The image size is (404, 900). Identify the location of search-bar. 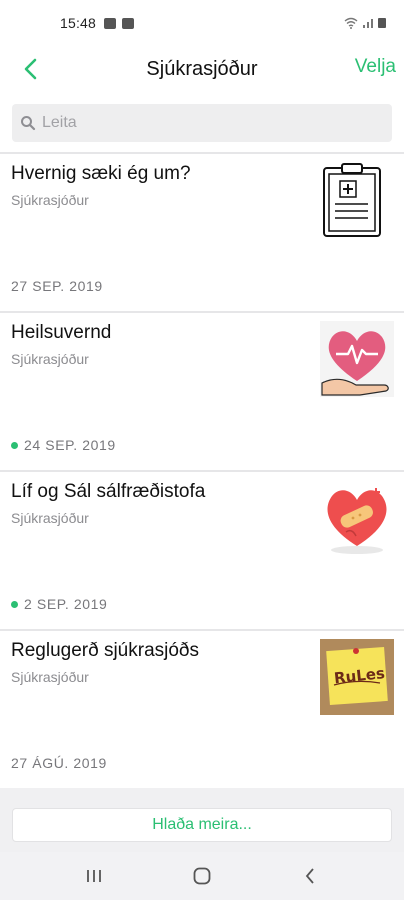
(202, 123).